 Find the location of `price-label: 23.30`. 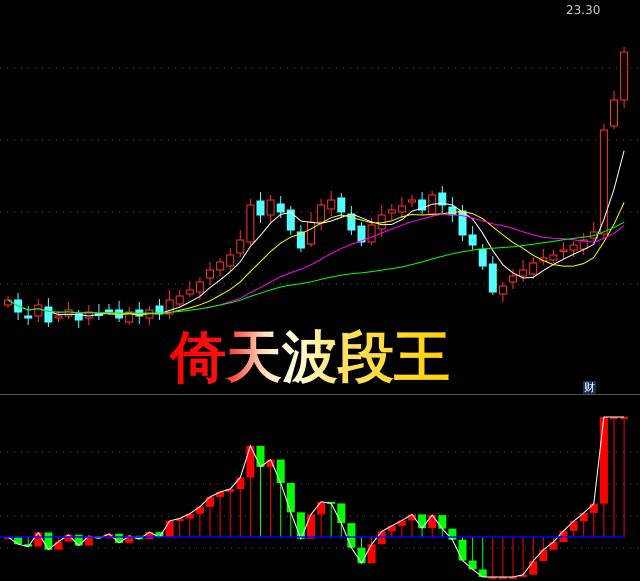

price-label: 23.30 is located at coordinates (583, 10).